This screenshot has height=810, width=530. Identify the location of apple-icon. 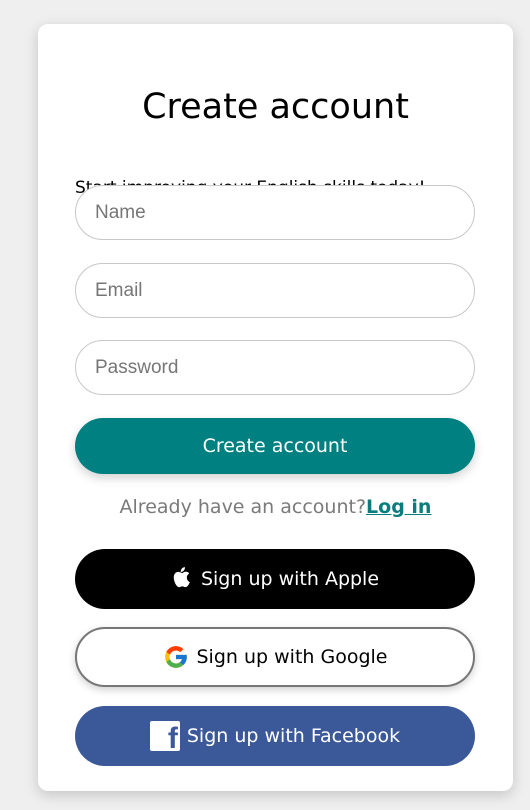
(182, 579).